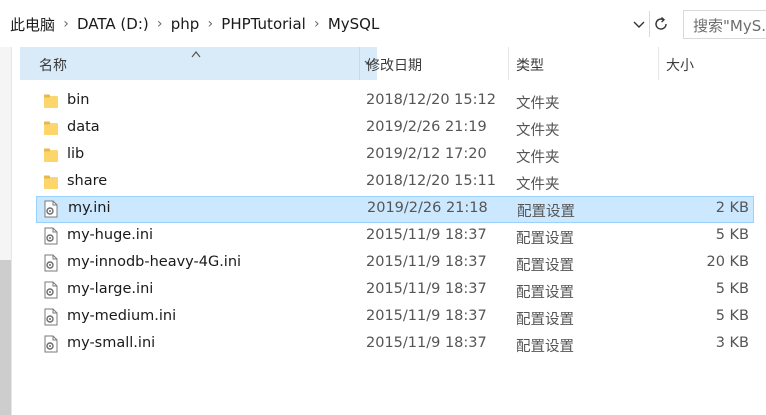 This screenshot has width=766, height=415. Describe the element at coordinates (78, 100) in the screenshot. I see `file-name: bin` at that location.